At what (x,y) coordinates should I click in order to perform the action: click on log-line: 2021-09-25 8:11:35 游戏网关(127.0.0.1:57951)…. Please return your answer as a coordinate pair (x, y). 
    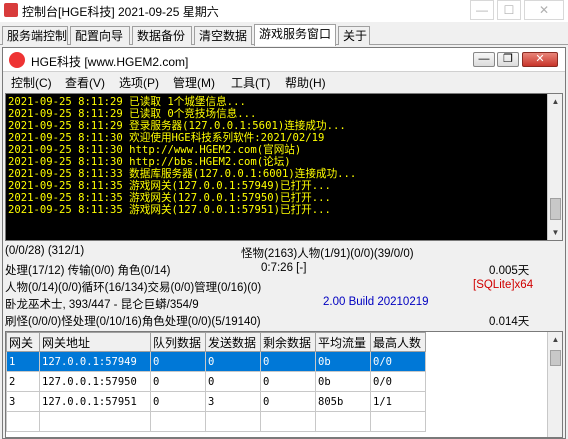
    Looking at the image, I should click on (169, 210).